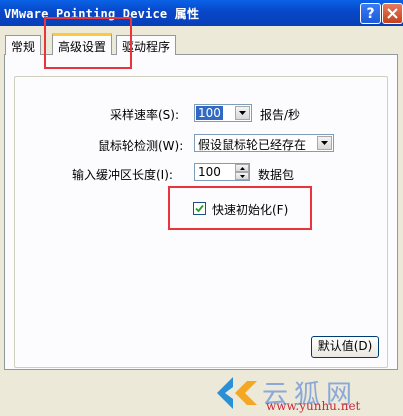 The image size is (403, 416). I want to click on chevron-up-icon, so click(242, 168).